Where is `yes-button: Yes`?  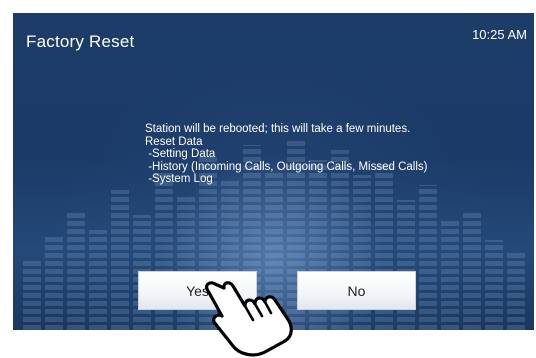
yes-button: Yes is located at coordinates (197, 290).